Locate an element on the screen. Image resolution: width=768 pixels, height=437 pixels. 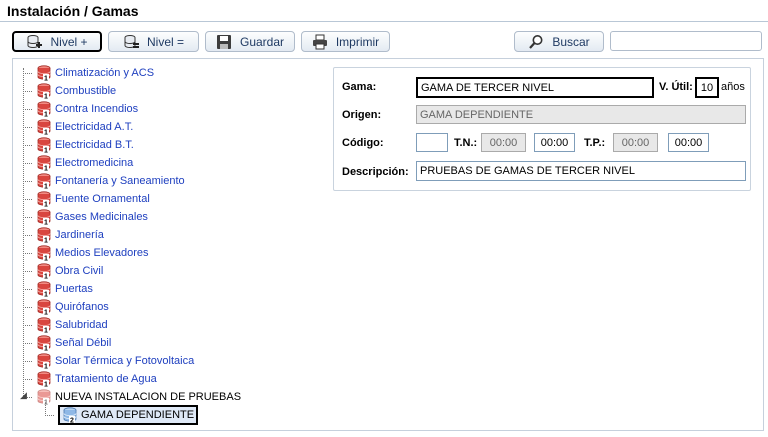
nivel-equal-button: Nivel = is located at coordinates (153, 41).